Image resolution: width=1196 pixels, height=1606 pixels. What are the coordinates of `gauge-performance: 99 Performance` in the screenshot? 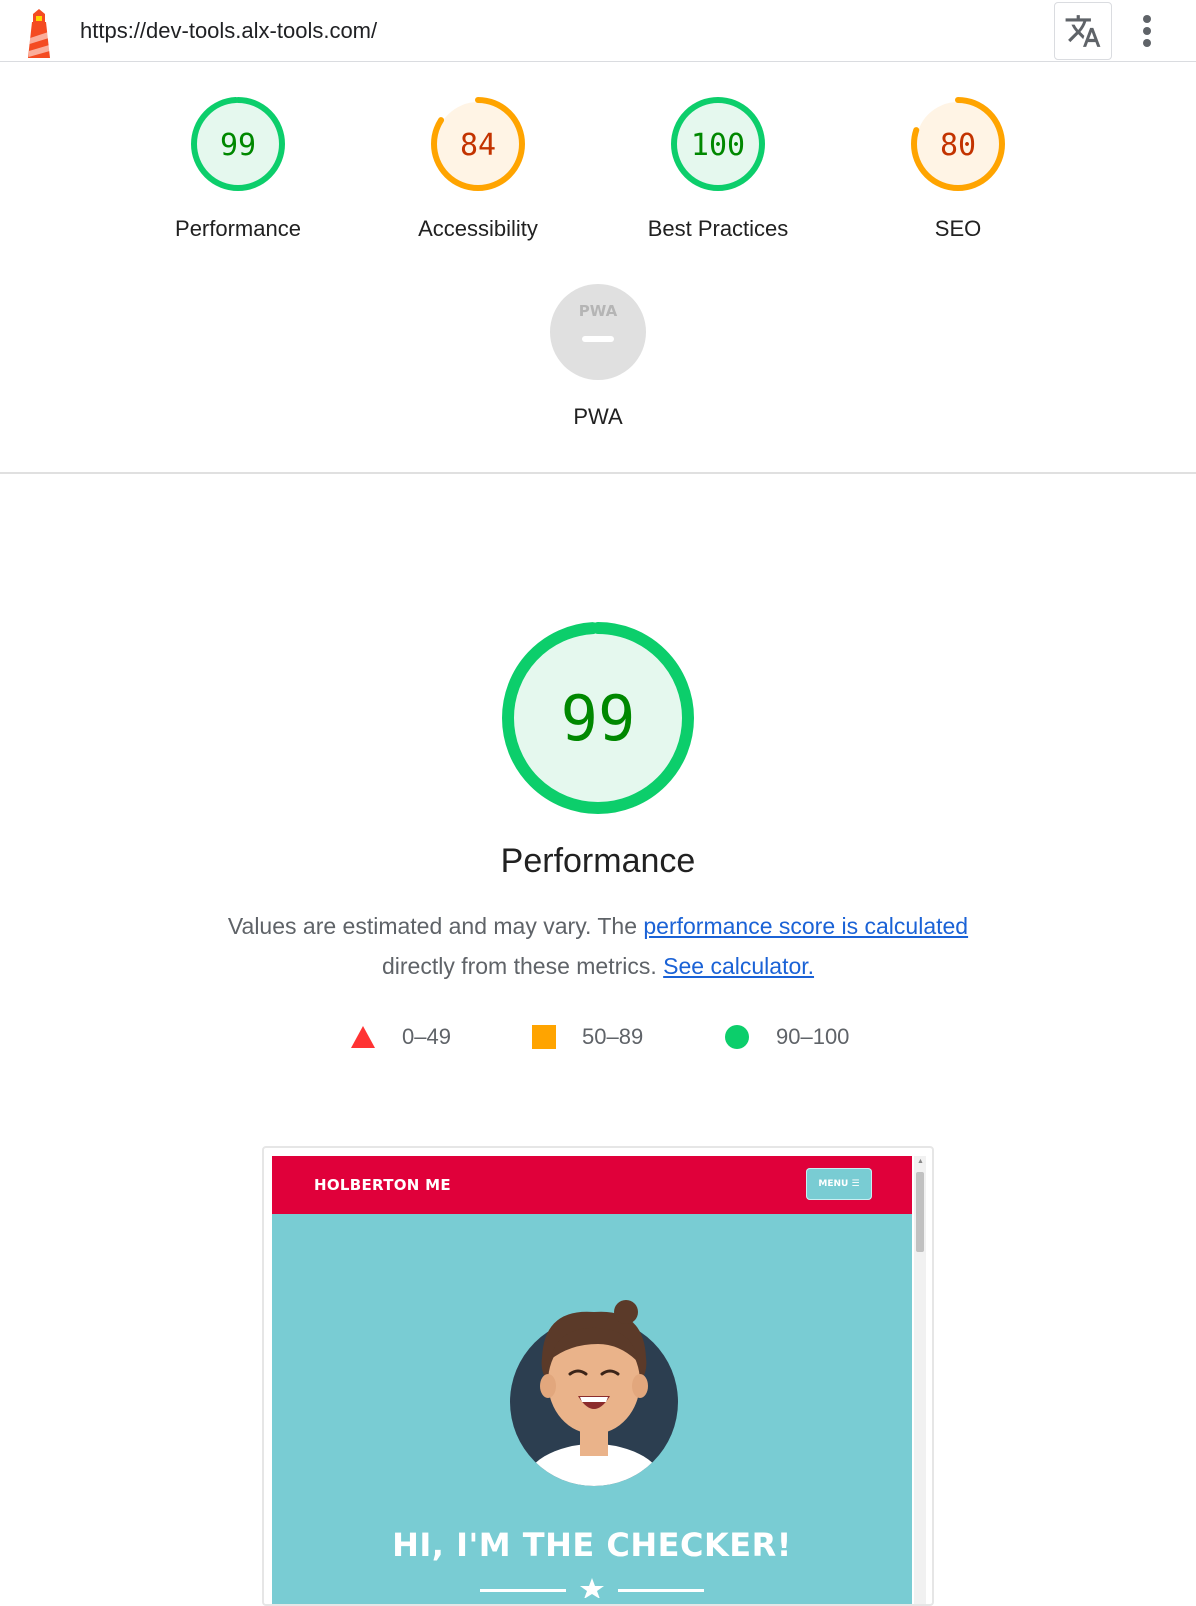 It's located at (238, 168).